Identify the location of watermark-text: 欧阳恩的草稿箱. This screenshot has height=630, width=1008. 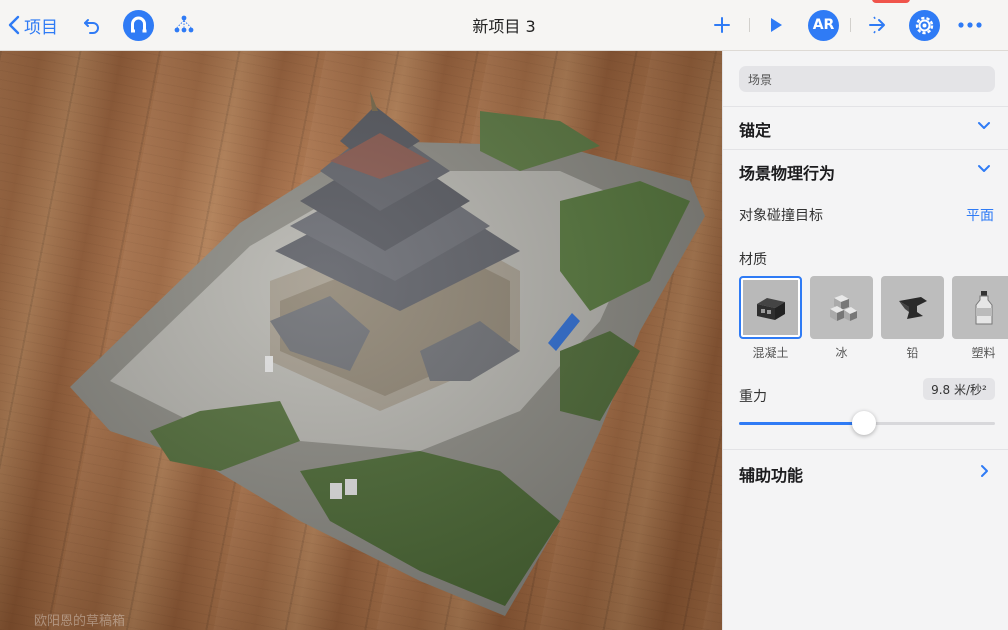
(80, 621).